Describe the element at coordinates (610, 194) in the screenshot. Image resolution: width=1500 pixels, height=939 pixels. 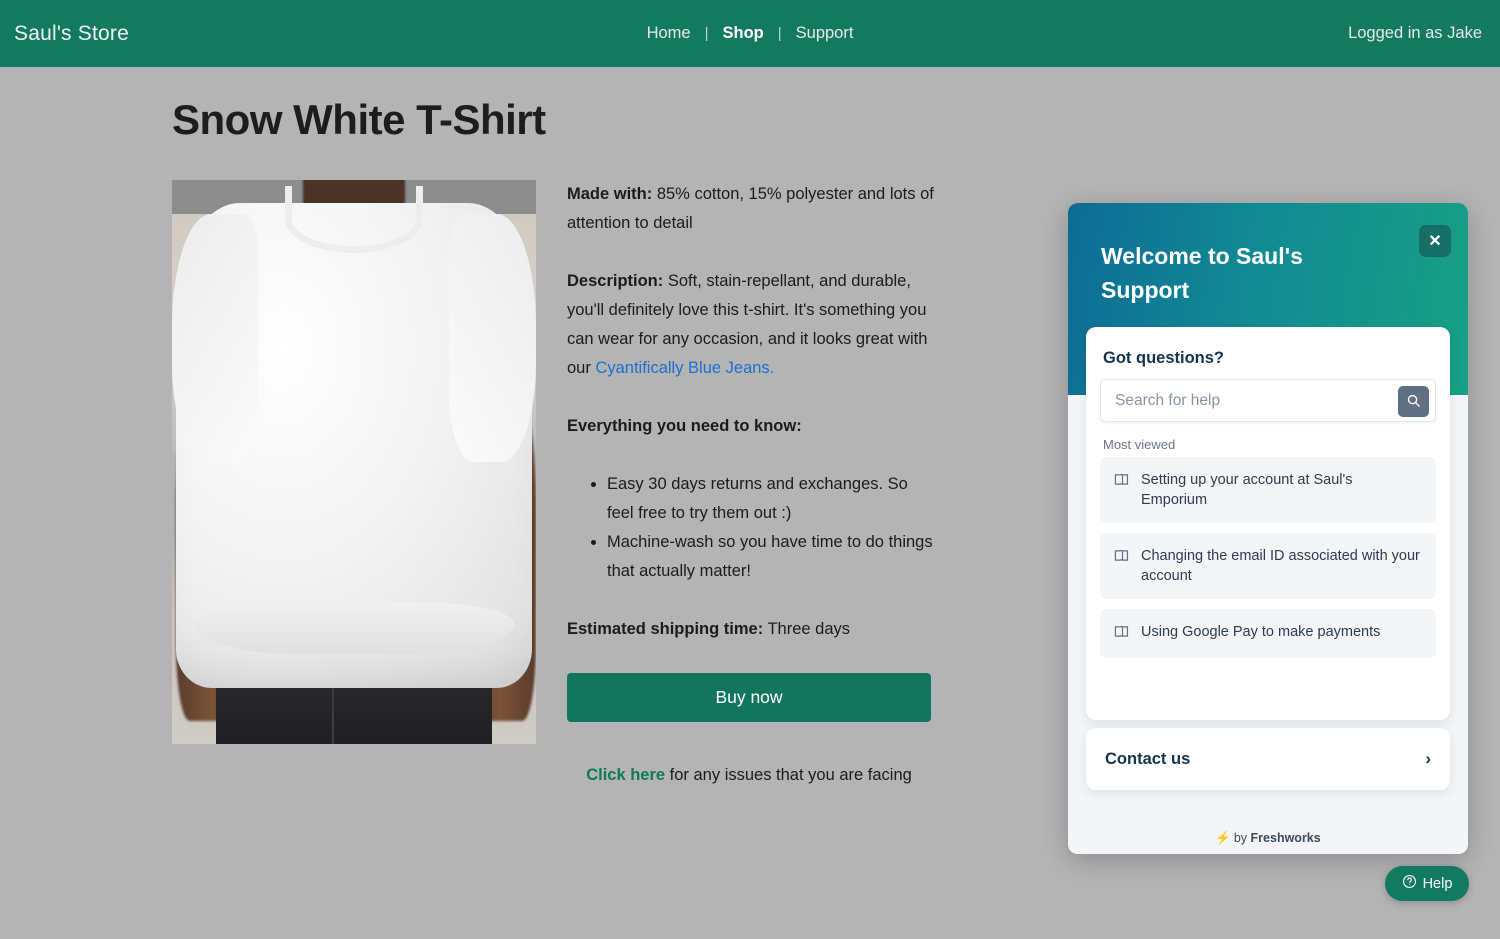
I see `made-with-label: Made with:` at that location.